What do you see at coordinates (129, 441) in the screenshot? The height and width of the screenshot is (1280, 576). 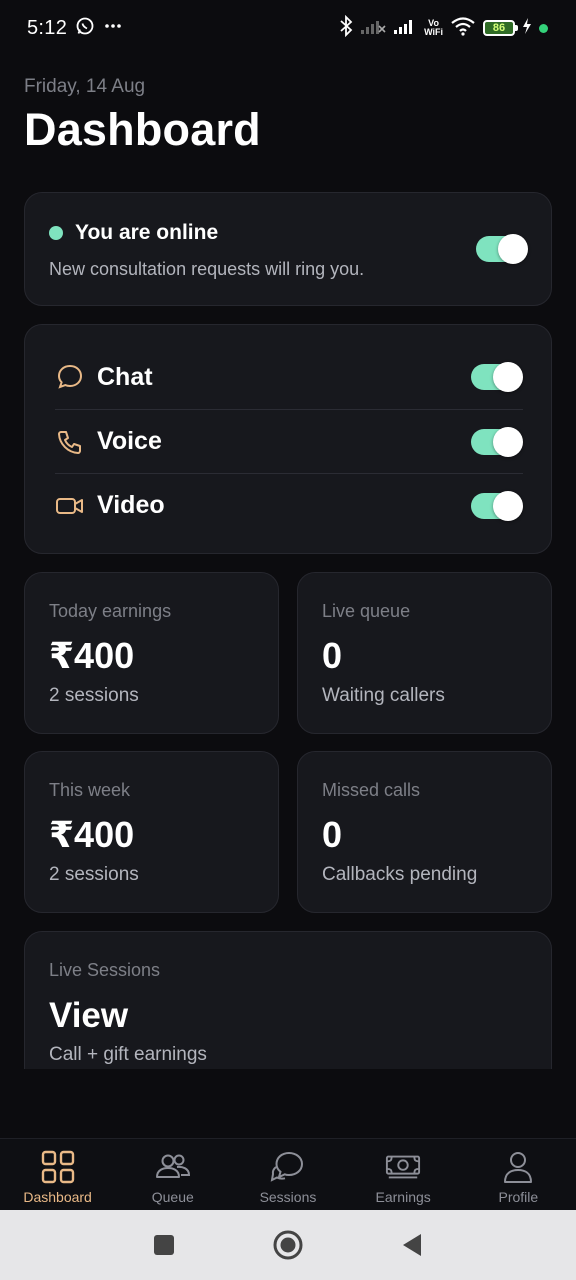 I see `mode-label-voice: Voice` at bounding box center [129, 441].